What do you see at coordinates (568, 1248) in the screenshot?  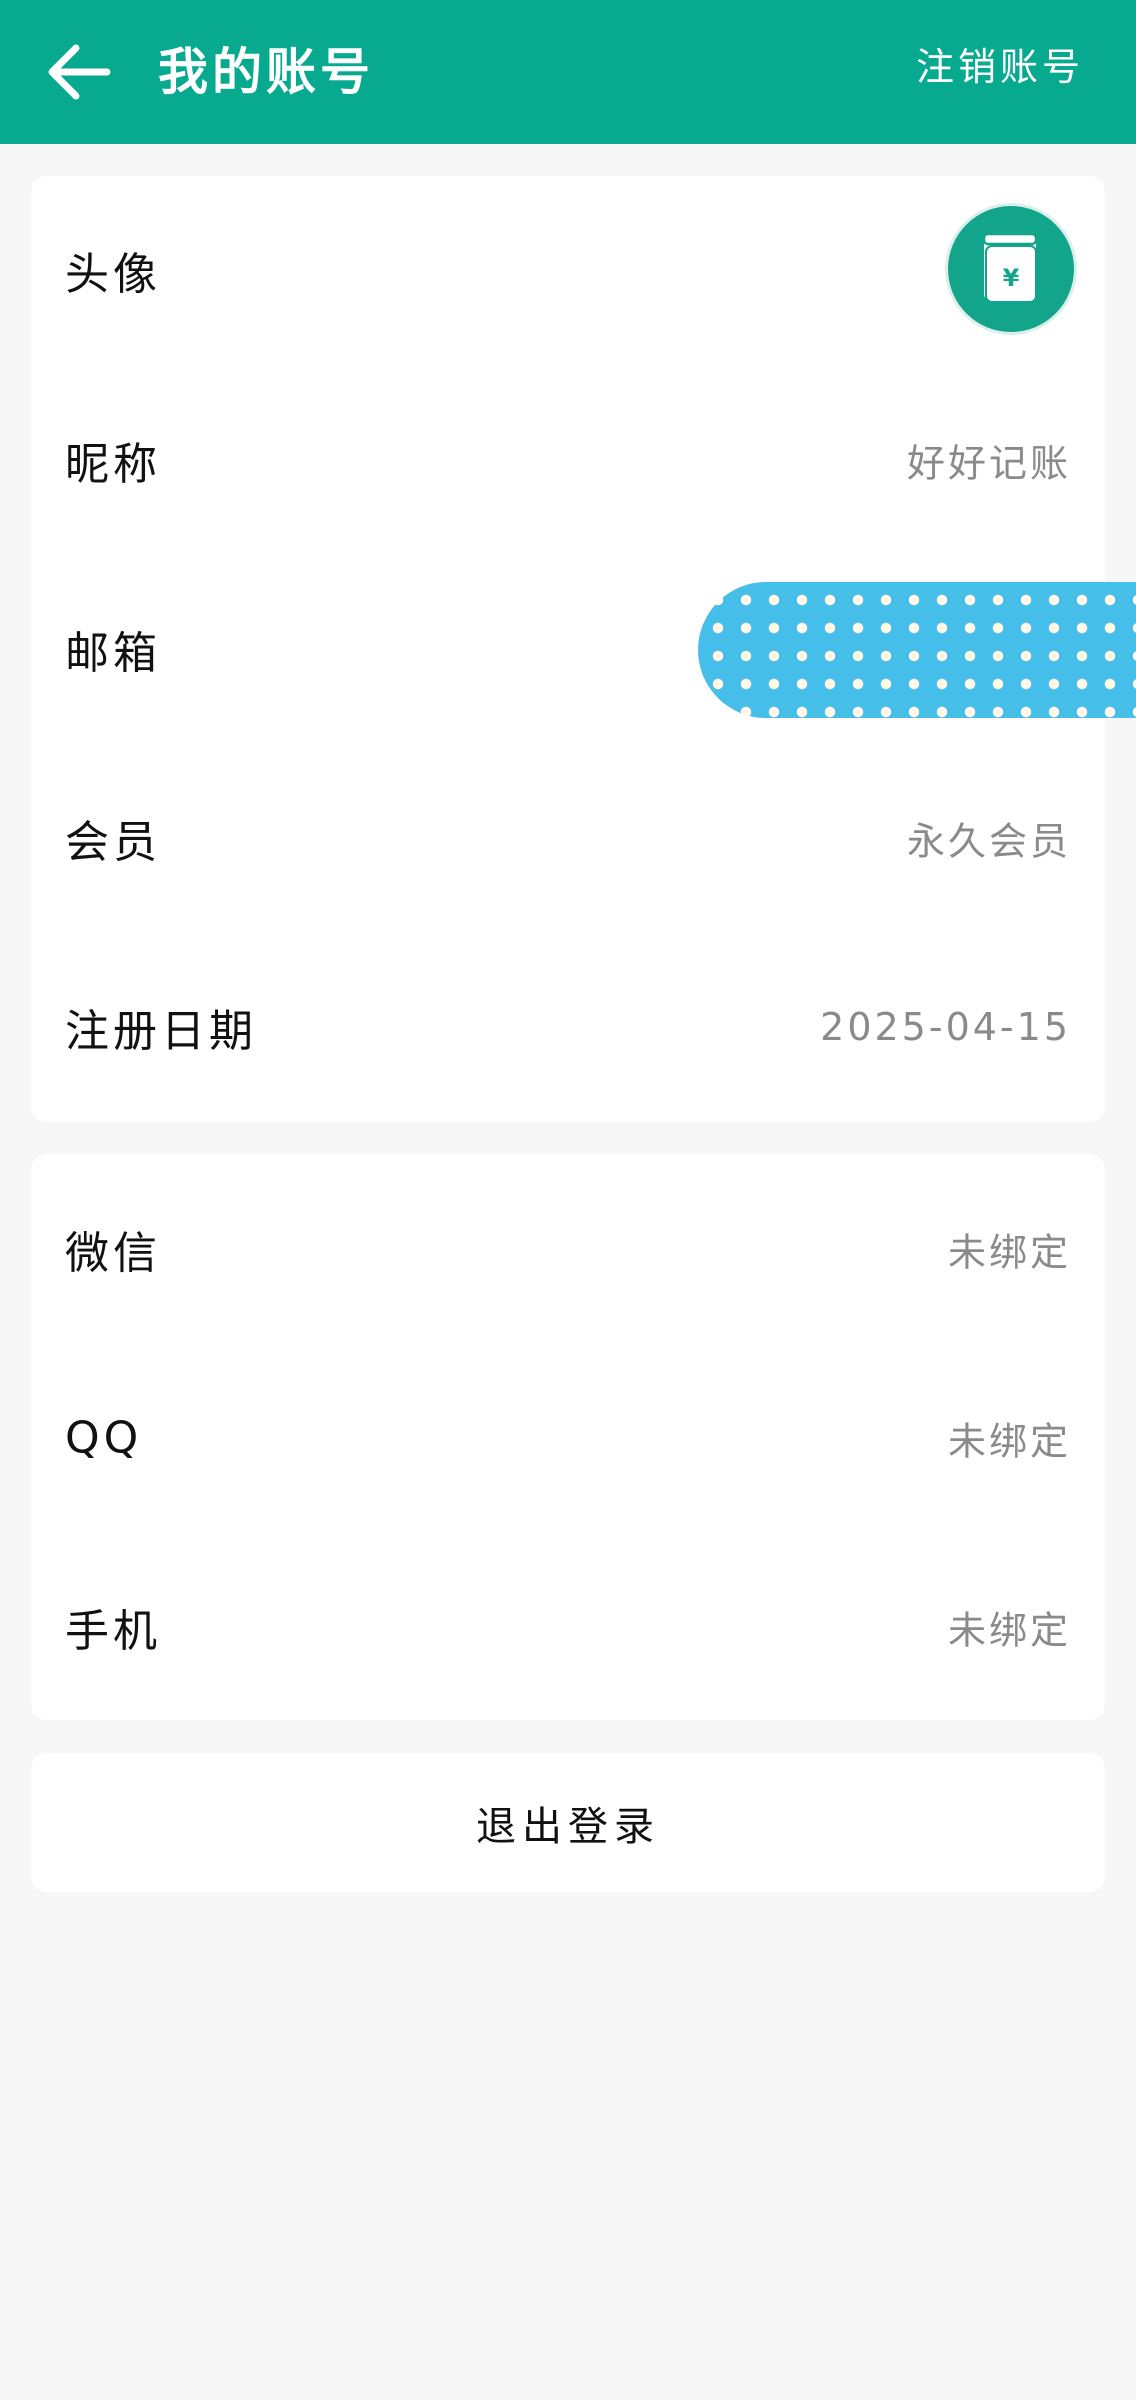 I see `wechat-row: 微信 未绑定` at bounding box center [568, 1248].